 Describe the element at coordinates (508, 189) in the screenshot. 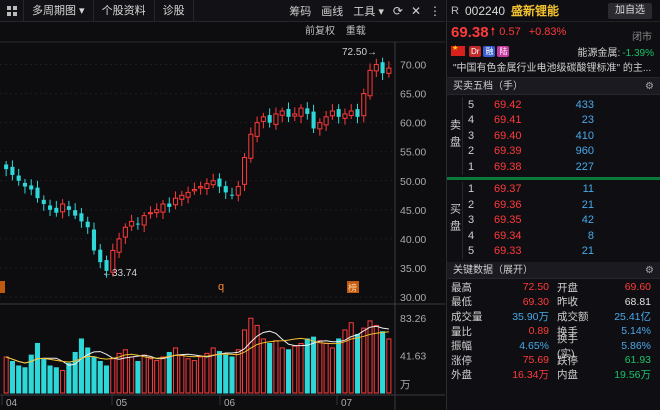

I see `order-price: 69.37` at that location.